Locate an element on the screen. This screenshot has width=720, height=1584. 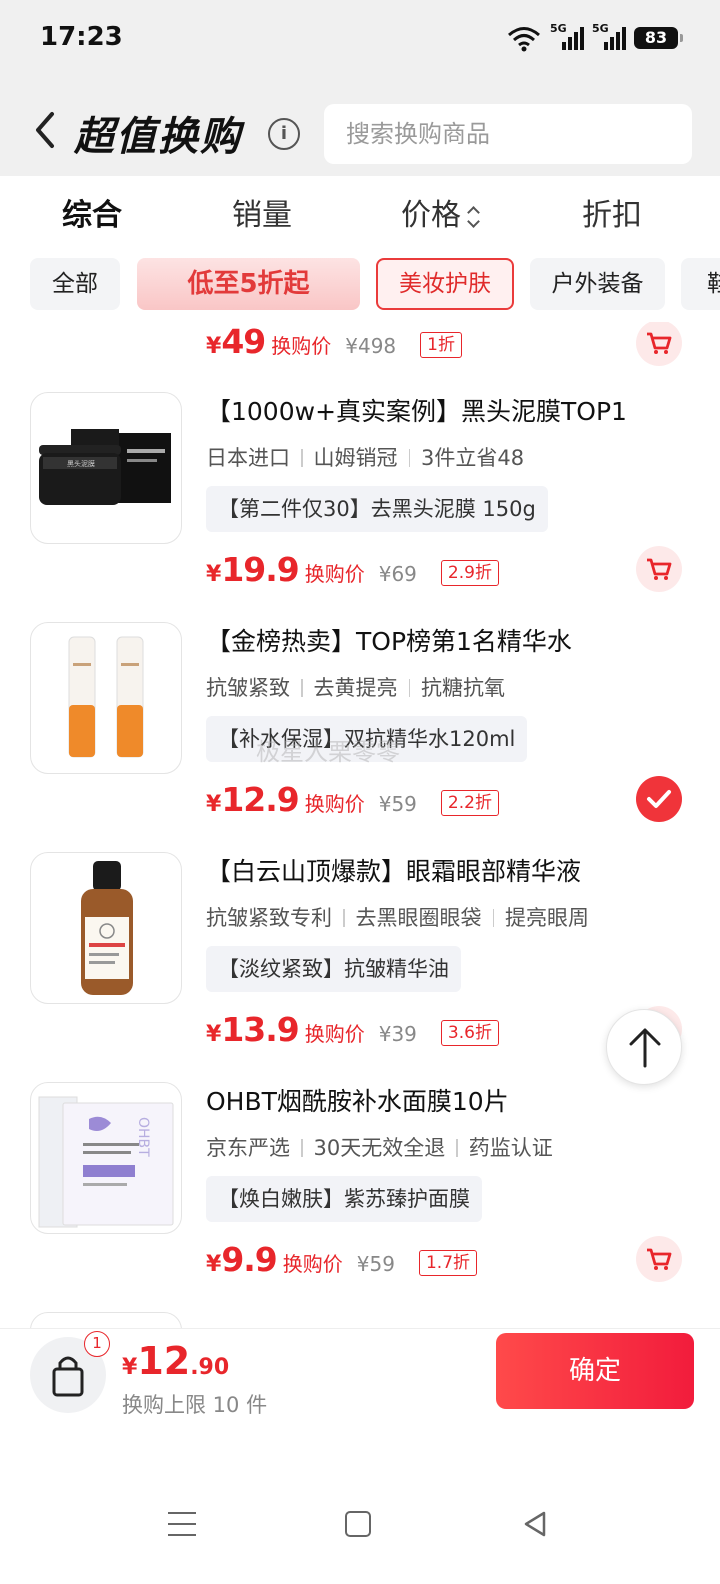
back-chevron-icon is located at coordinates (45, 130).